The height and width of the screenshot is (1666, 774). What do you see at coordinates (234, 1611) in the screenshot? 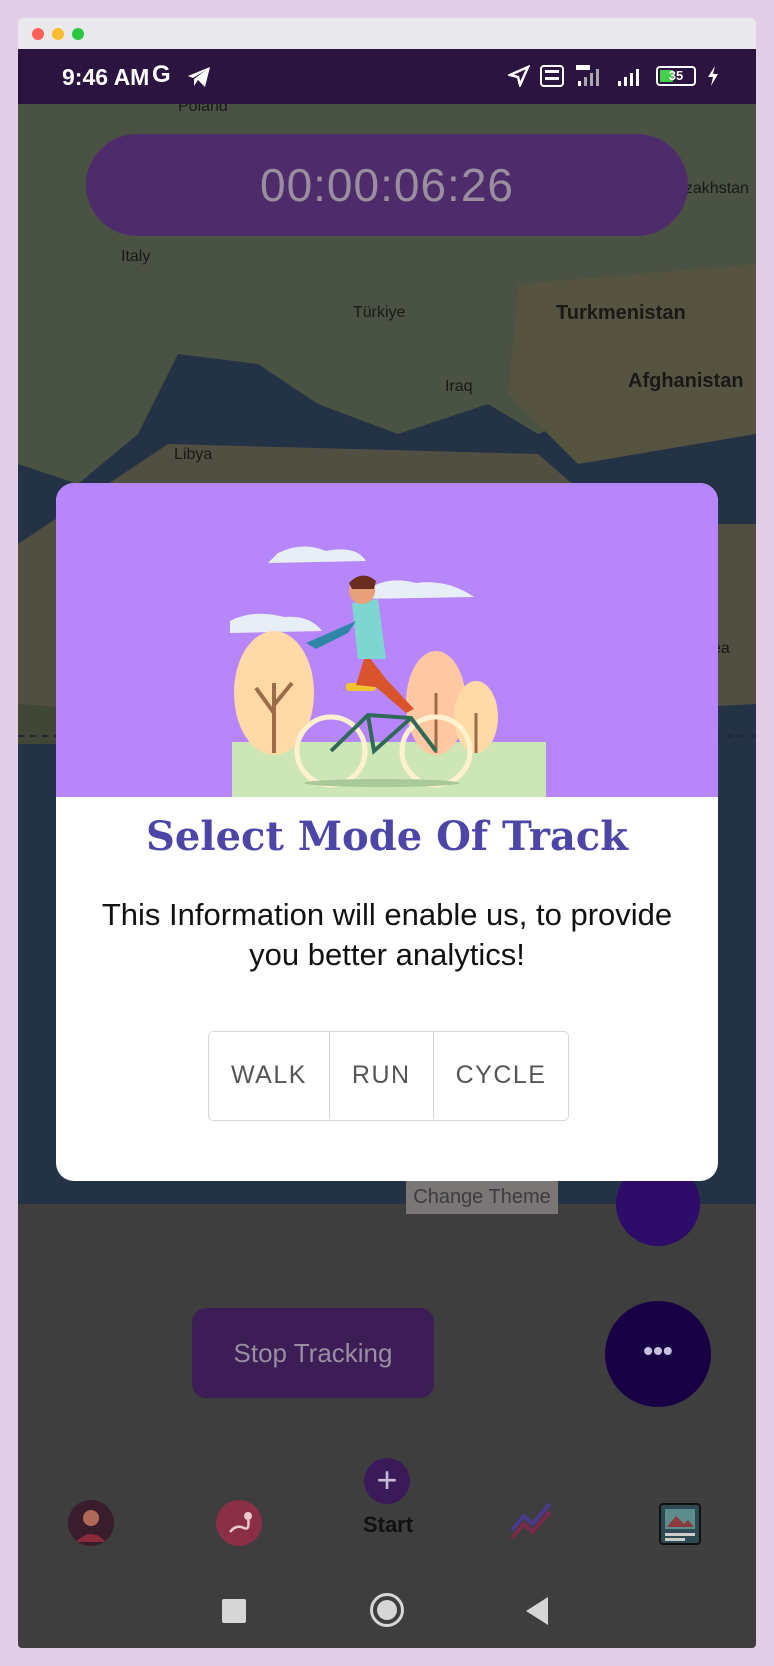
I see `recents-button` at bounding box center [234, 1611].